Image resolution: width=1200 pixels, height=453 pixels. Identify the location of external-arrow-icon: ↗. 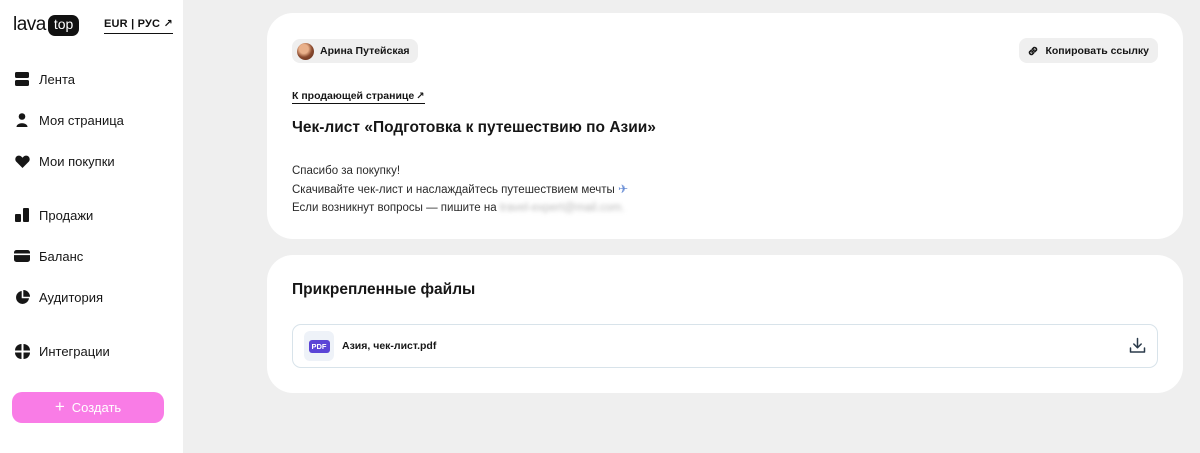
(420, 96).